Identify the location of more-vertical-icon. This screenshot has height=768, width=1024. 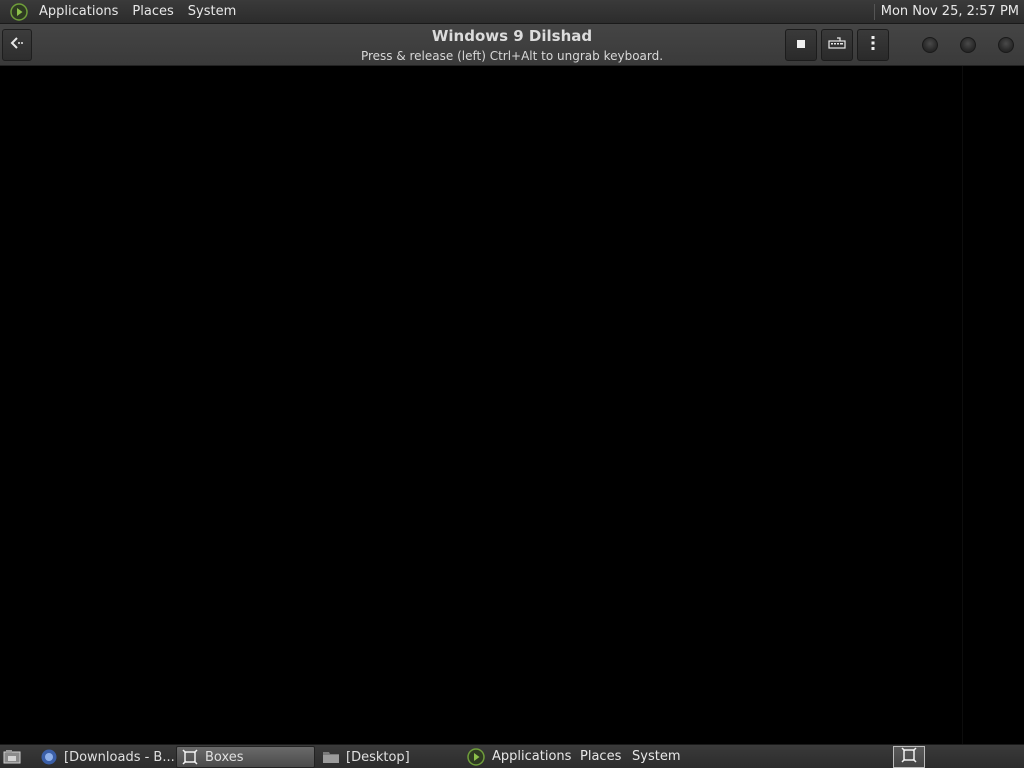
(873, 45).